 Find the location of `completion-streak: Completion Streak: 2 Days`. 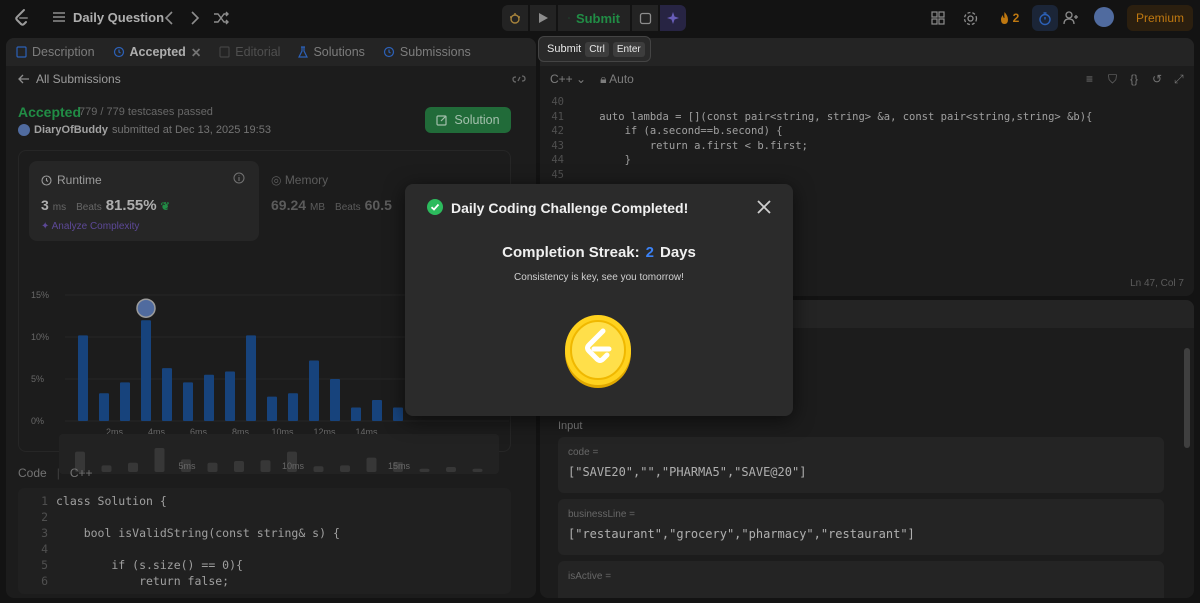

completion-streak: Completion Streak: 2 Days is located at coordinates (599, 252).